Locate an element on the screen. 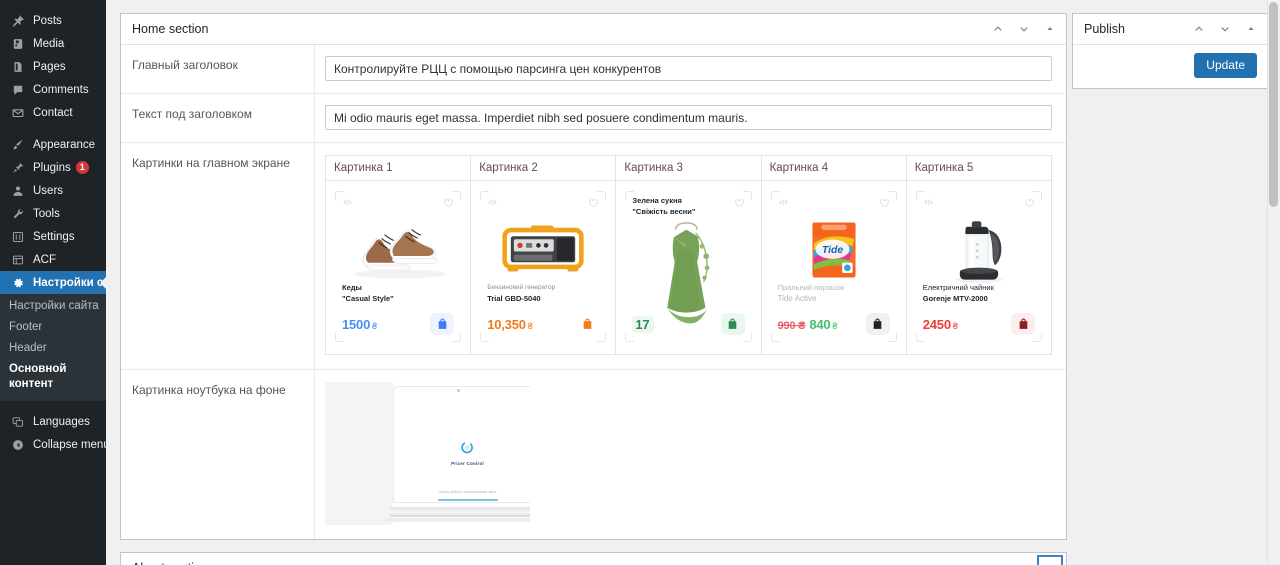 The image size is (1280, 565). card-name-kettle: Електричний чайник Gorenje MTV-2000 is located at coordinates (958, 293).